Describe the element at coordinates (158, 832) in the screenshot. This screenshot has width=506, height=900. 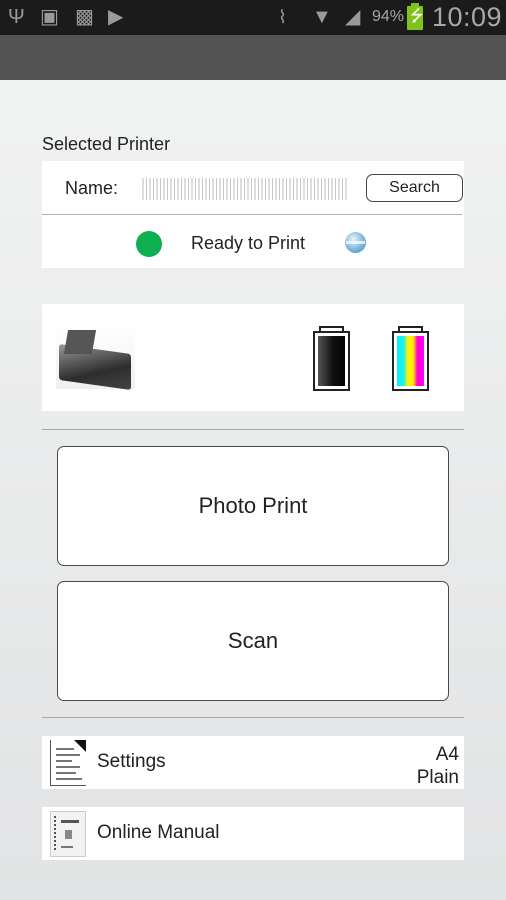
I see `online-manual-label: Online Manual` at that location.